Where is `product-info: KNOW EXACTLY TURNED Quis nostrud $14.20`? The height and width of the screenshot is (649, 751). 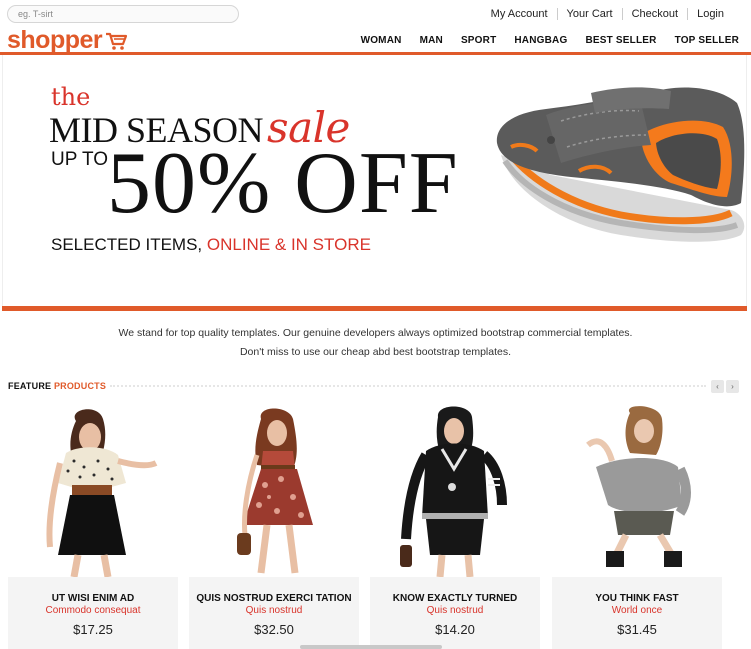 product-info: KNOW EXACTLY TURNED Quis nostrud $14.20 is located at coordinates (455, 613).